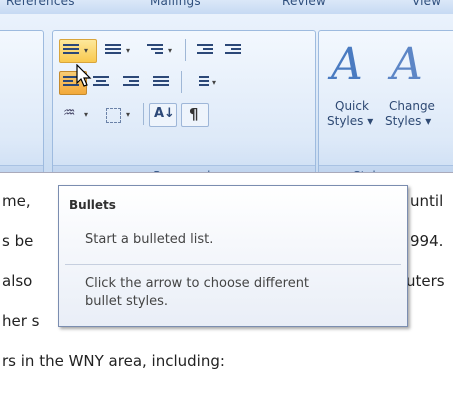  What do you see at coordinates (113, 115) in the screenshot?
I see `border-icon` at bounding box center [113, 115].